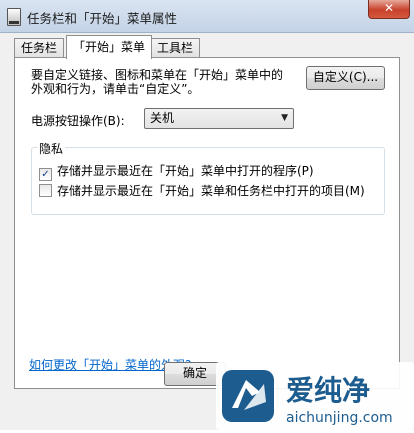  I want to click on recent-items-label: 存储并显示最近在「开始」菜单和任务栏中打开的项目(M), so click(211, 191).